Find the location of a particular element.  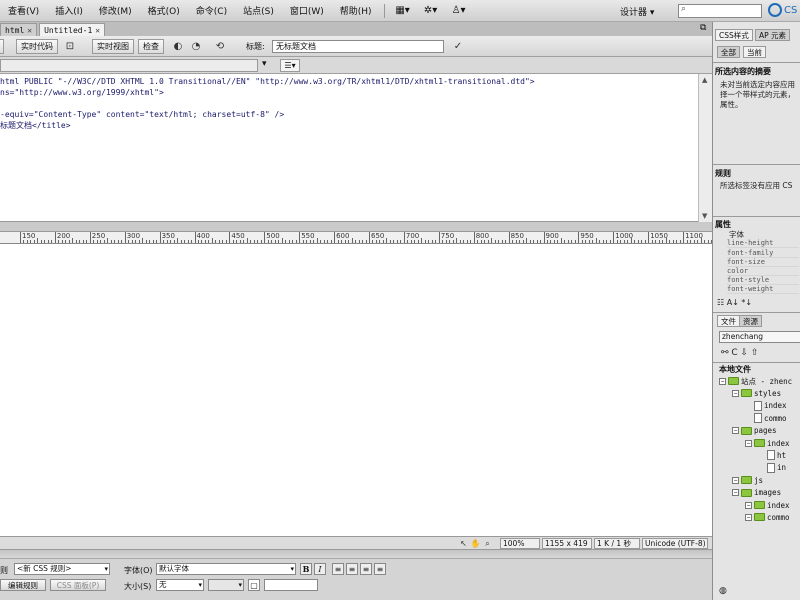

property-row: line-height is located at coordinates (763, 243).